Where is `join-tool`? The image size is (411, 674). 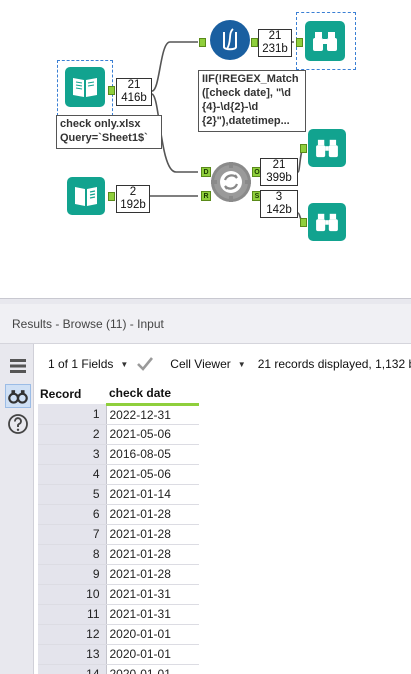 join-tool is located at coordinates (231, 182).